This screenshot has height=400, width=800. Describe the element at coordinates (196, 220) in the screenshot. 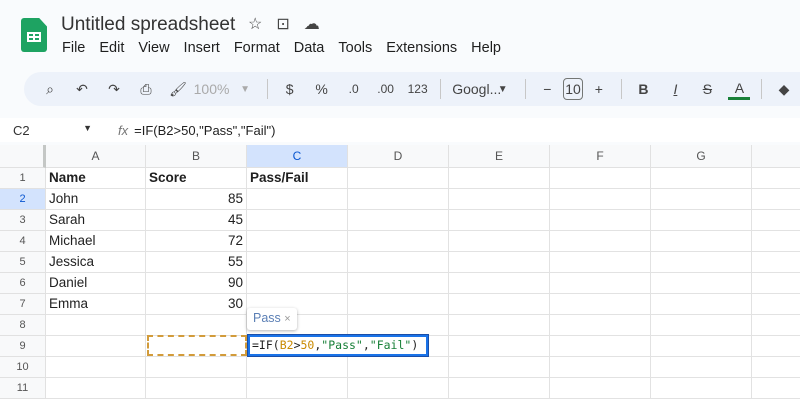

I see `cell-B3: 45` at that location.